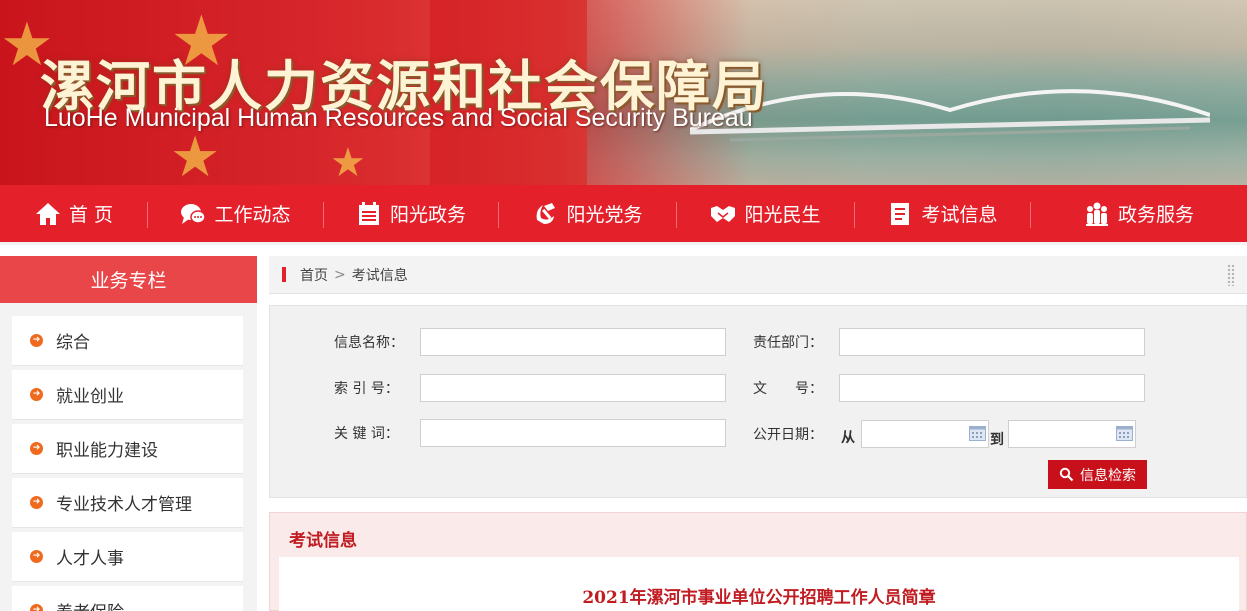 Image resolution: width=1247 pixels, height=611 pixels. I want to click on sidebar-item-pension-insurance: ➜ 养老保险, so click(127, 598).